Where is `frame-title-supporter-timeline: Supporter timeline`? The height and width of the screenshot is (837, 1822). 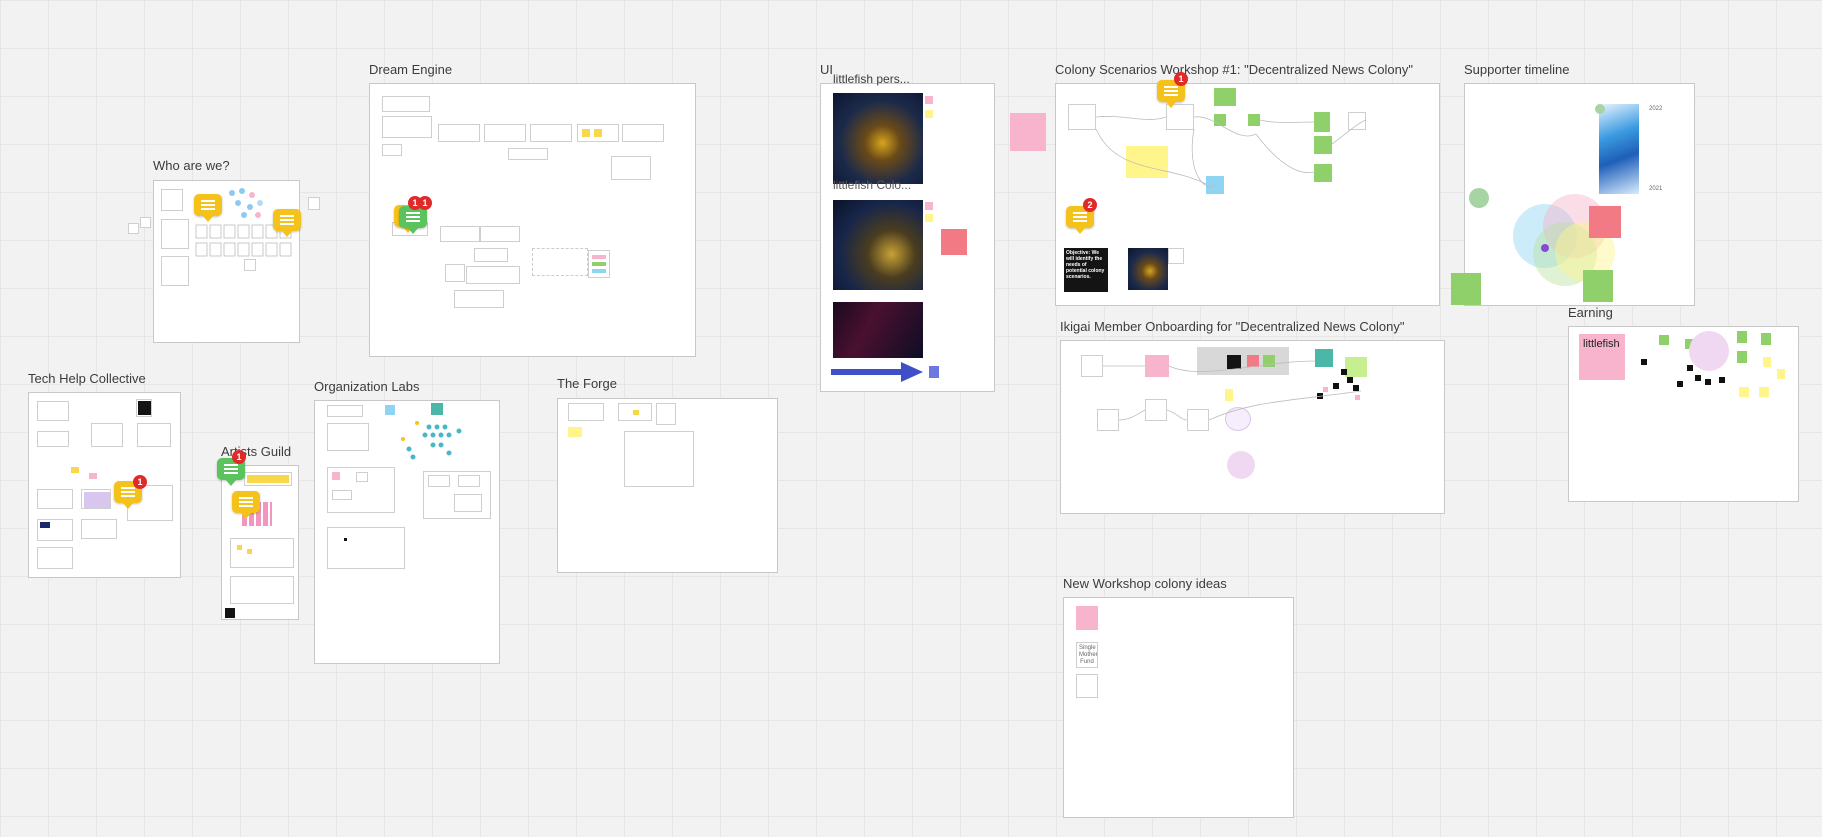
frame-title-supporter-timeline: Supporter timeline is located at coordinates (1517, 69).